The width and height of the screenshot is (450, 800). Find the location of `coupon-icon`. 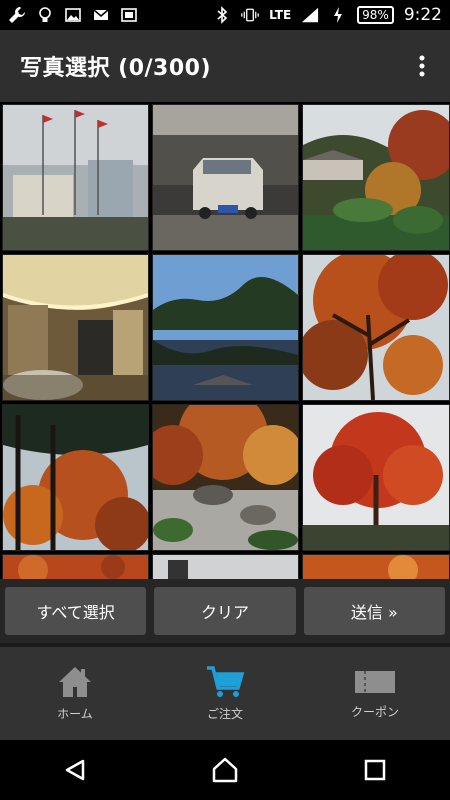

coupon-icon is located at coordinates (375, 682).